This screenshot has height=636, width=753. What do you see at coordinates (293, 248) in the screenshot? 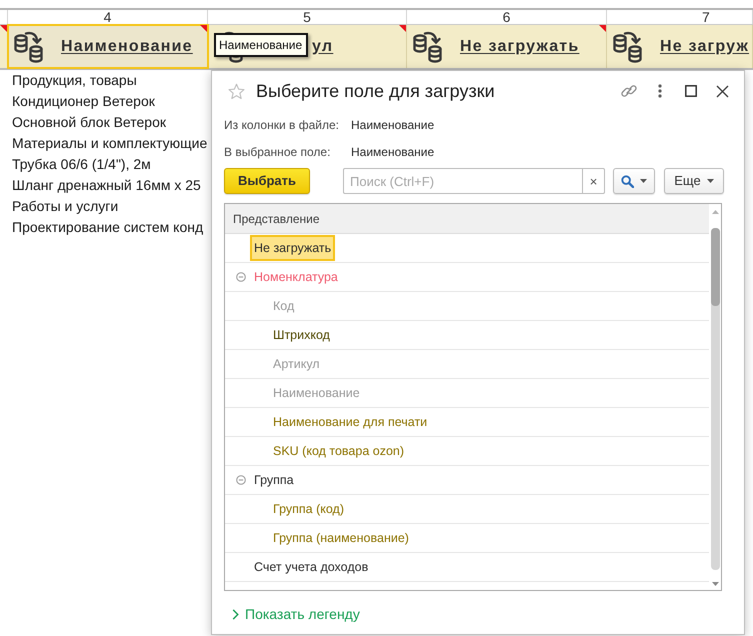
I see `tree-item: Не загружать` at bounding box center [293, 248].